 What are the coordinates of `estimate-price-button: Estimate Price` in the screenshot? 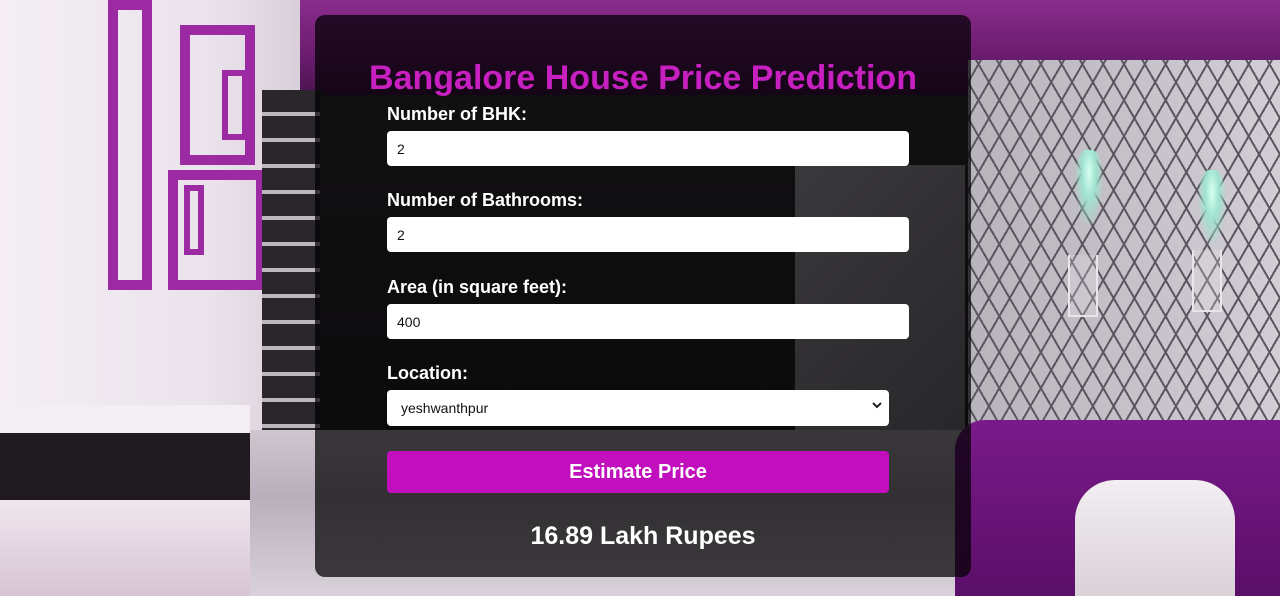 It's located at (638, 472).